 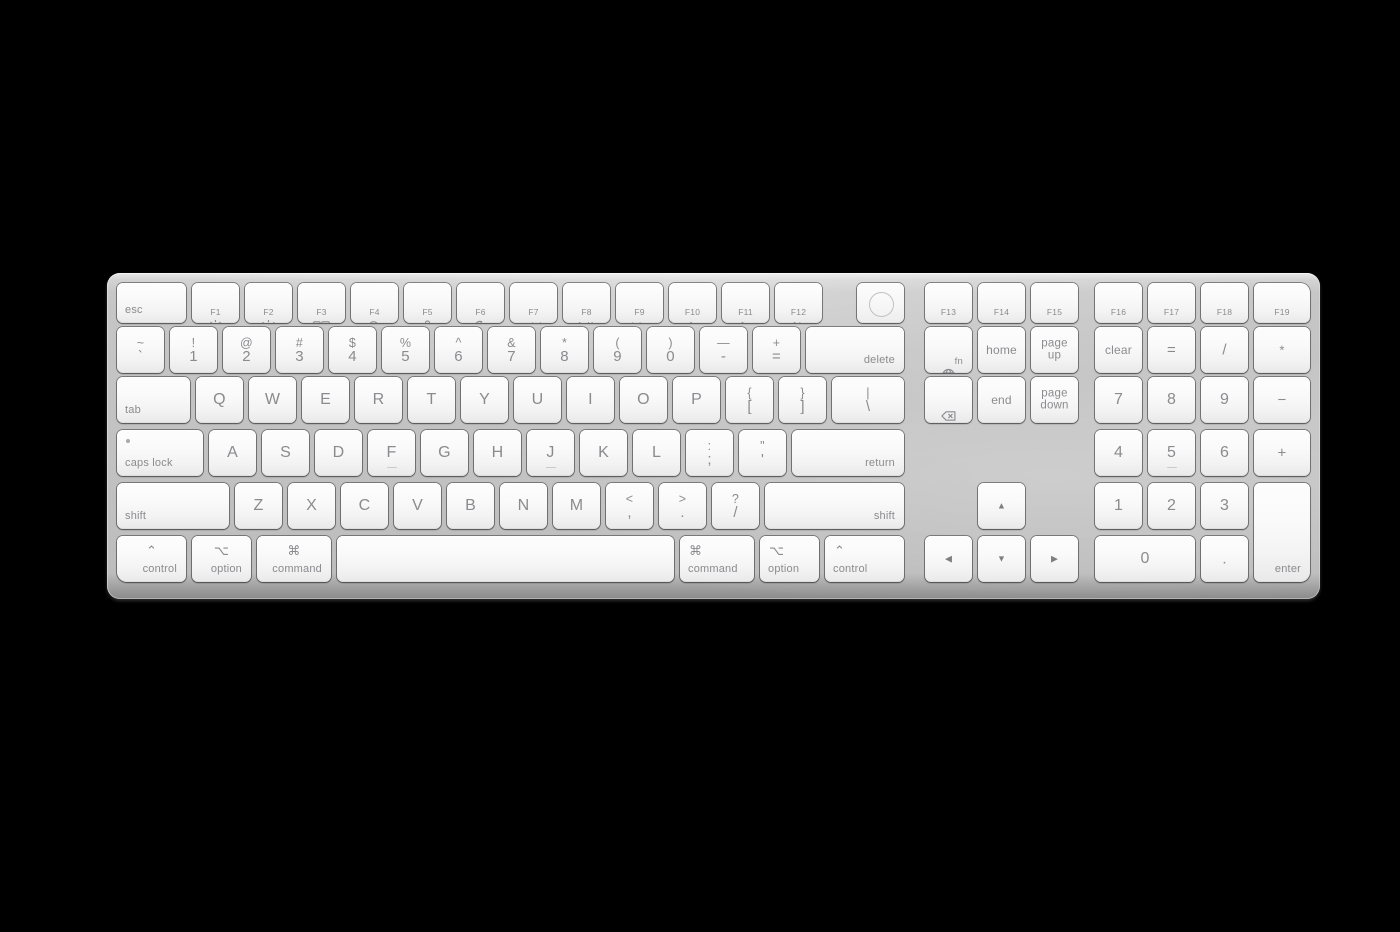 What do you see at coordinates (417, 506) in the screenshot?
I see `key-v: V` at bounding box center [417, 506].